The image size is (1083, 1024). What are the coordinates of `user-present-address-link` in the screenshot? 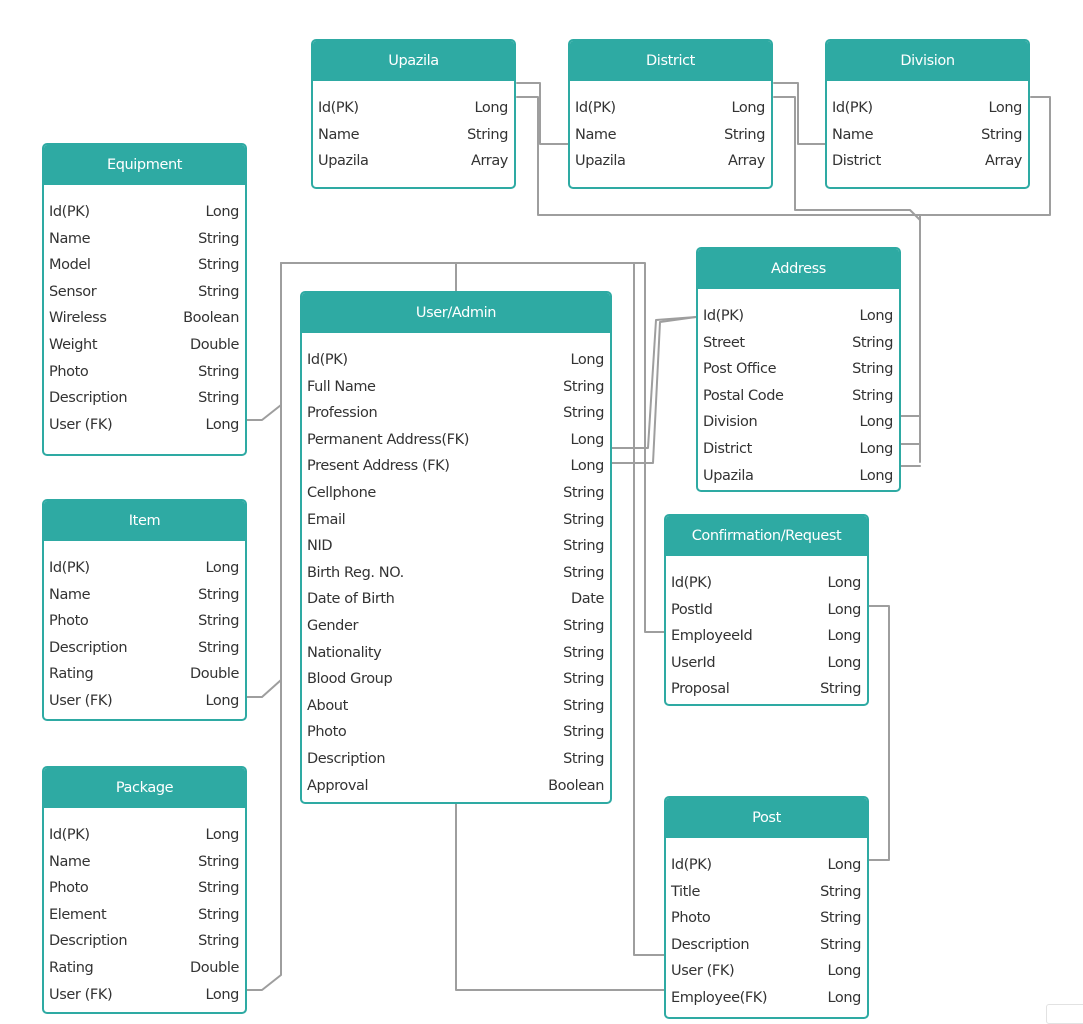 It's located at (654, 390).